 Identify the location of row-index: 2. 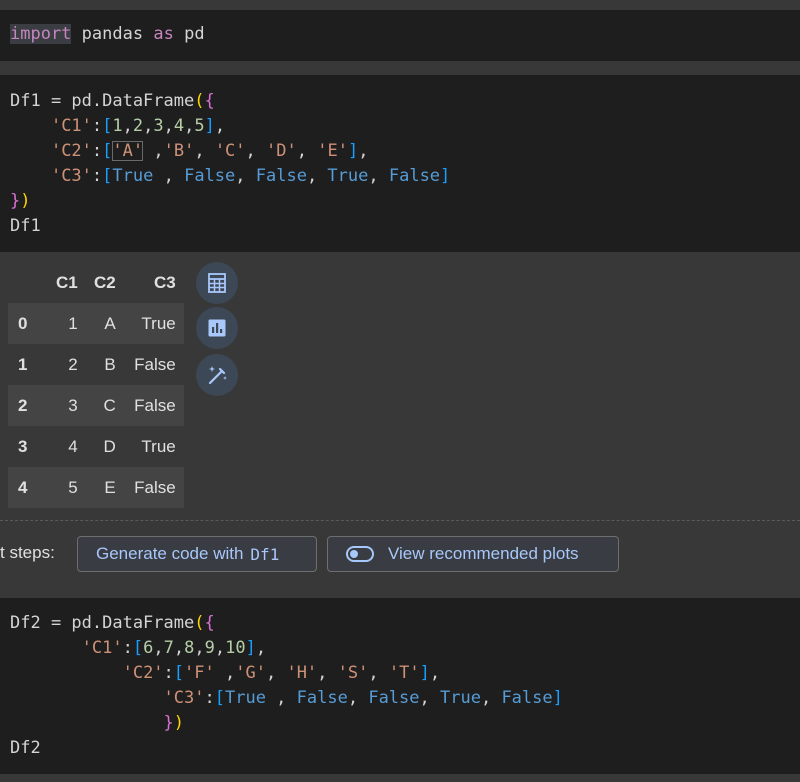
(23, 405).